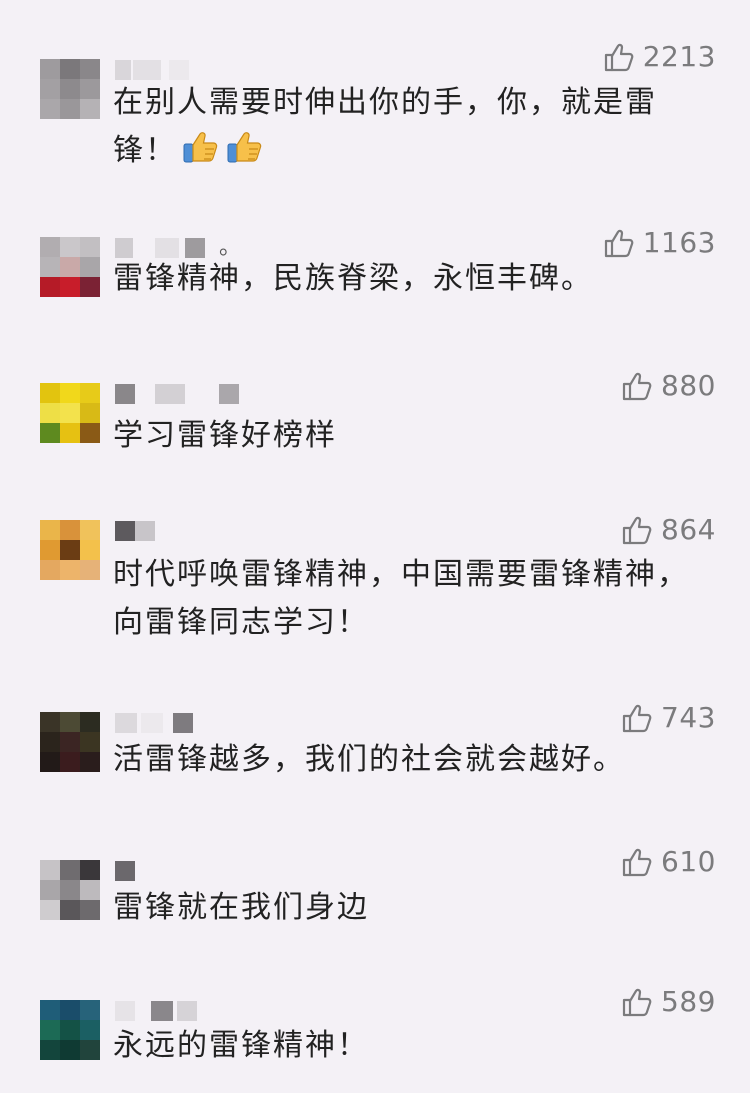 Image resolution: width=750 pixels, height=1093 pixels. I want to click on comment-text: 时代呼唤雷锋精神，中国需要雷锋精神，向雷锋同志学习！, so click(413, 599).